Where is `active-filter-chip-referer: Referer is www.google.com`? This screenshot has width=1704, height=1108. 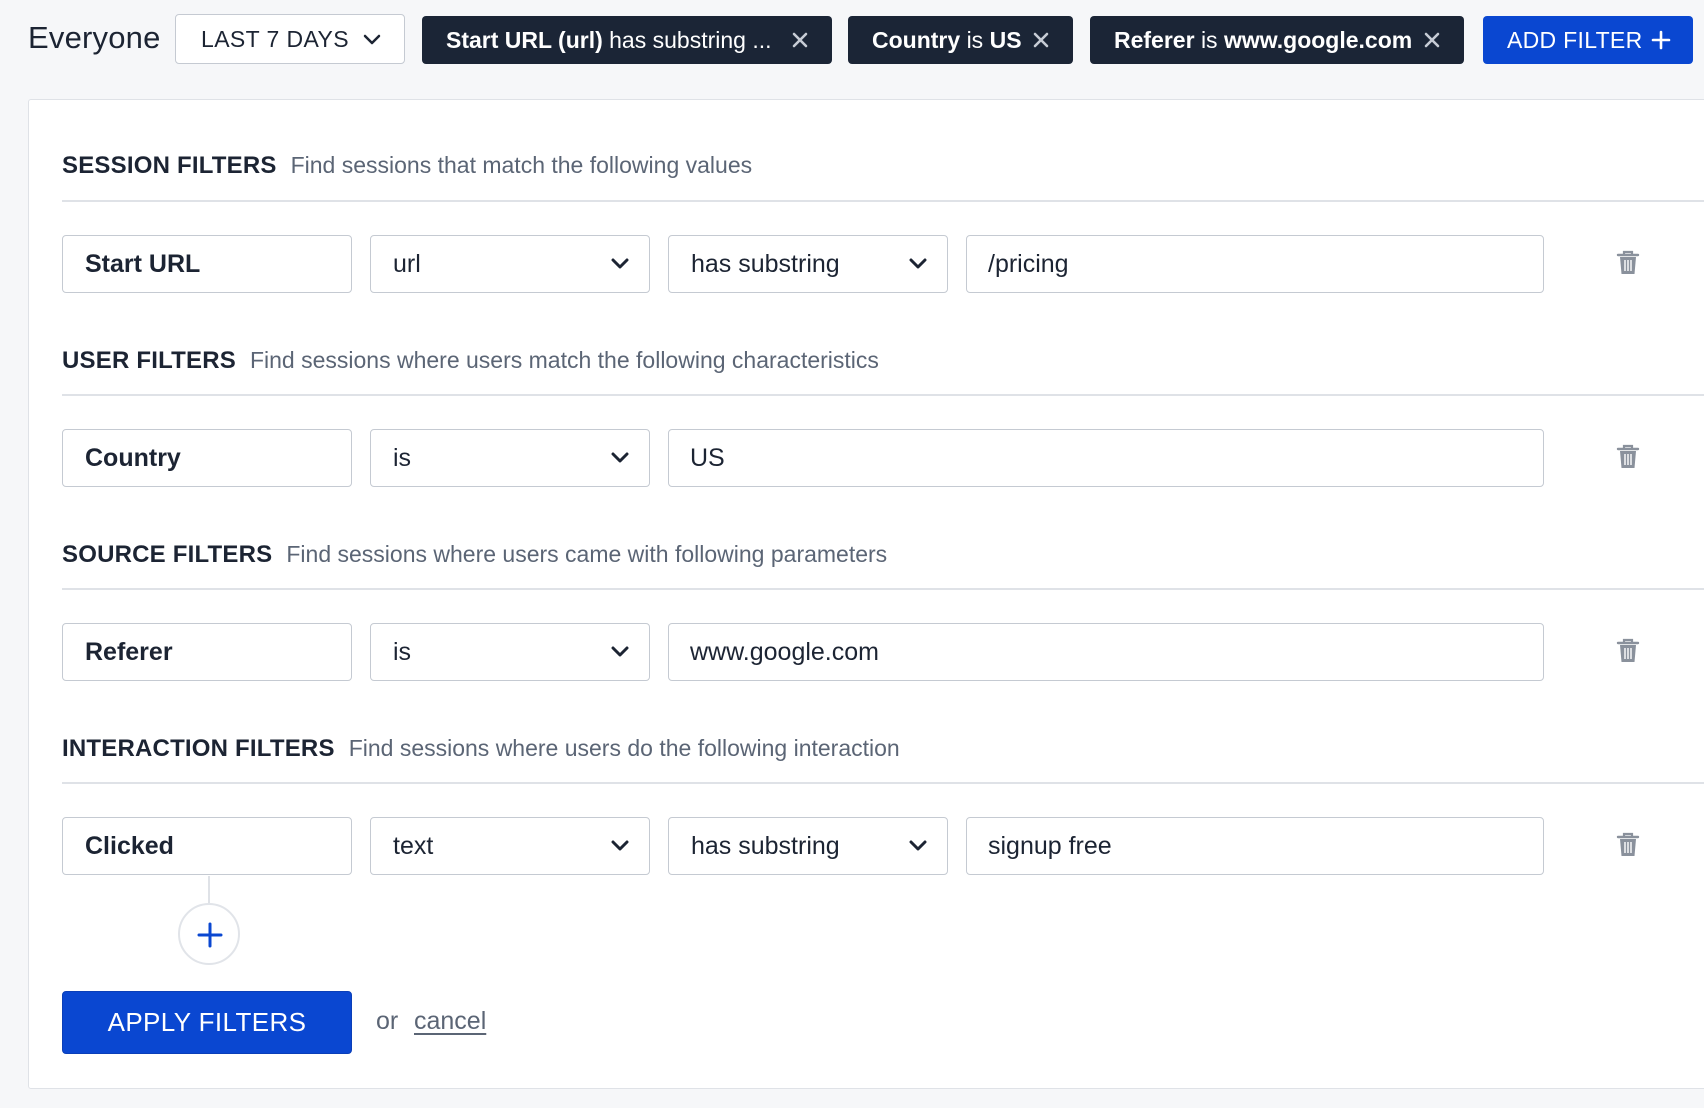
active-filter-chip-referer: Referer is www.google.com is located at coordinates (1277, 40).